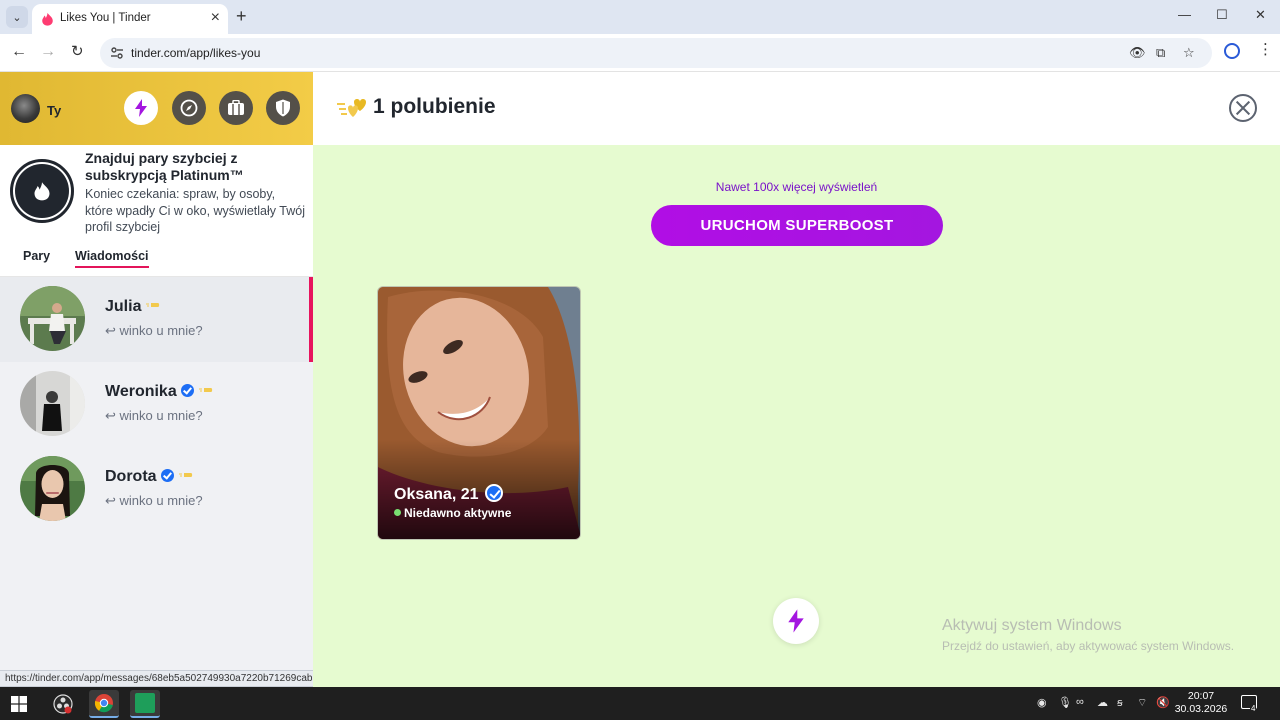 This screenshot has width=1280, height=720. I want to click on app-tile-icon, so click(145, 703).